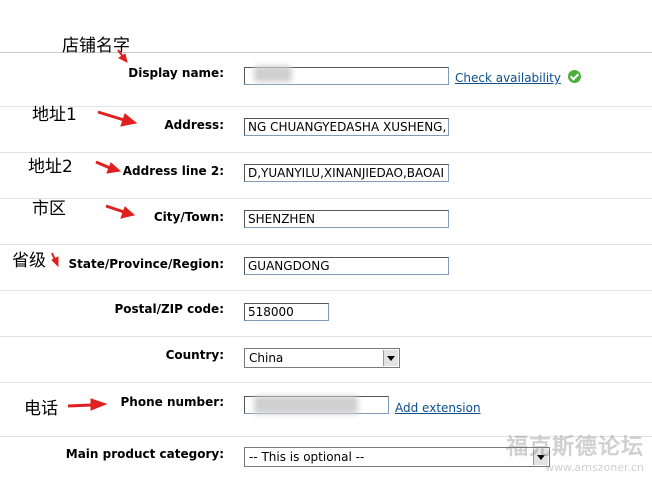  What do you see at coordinates (346, 173) in the screenshot?
I see `address-line-2-input: D,YUANYILU,XINANJIEDAO,BAOAI` at bounding box center [346, 173].